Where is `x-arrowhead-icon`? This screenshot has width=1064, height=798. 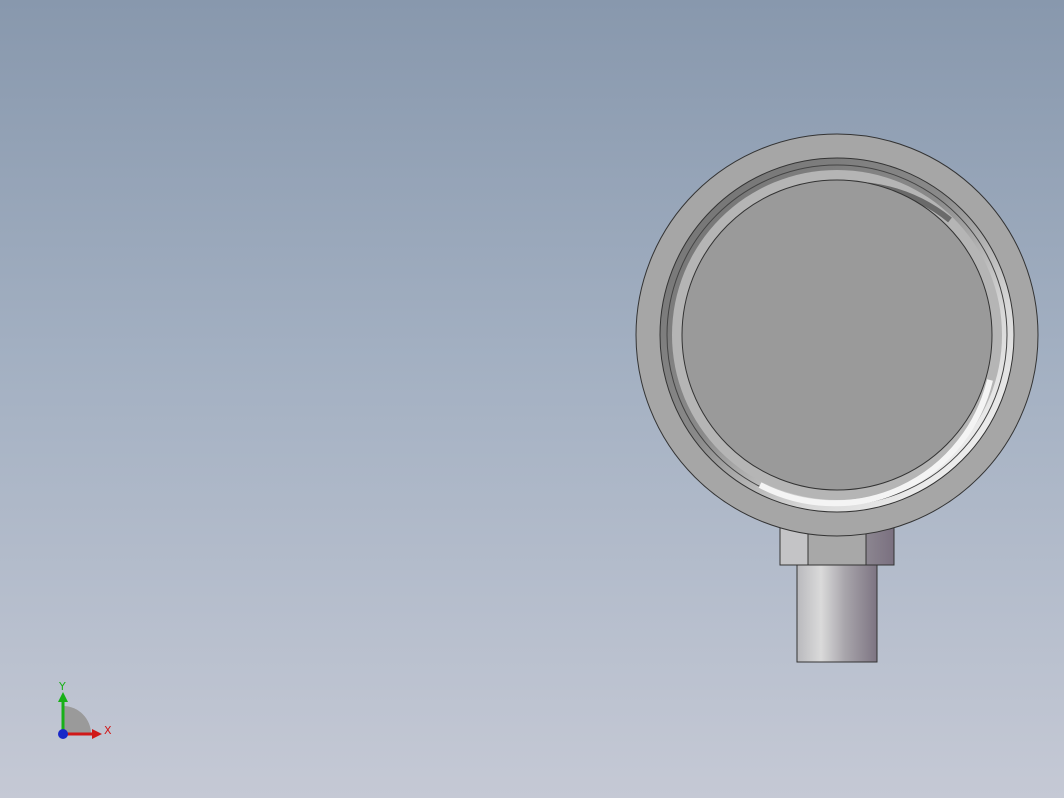 x-arrowhead-icon is located at coordinates (97, 734).